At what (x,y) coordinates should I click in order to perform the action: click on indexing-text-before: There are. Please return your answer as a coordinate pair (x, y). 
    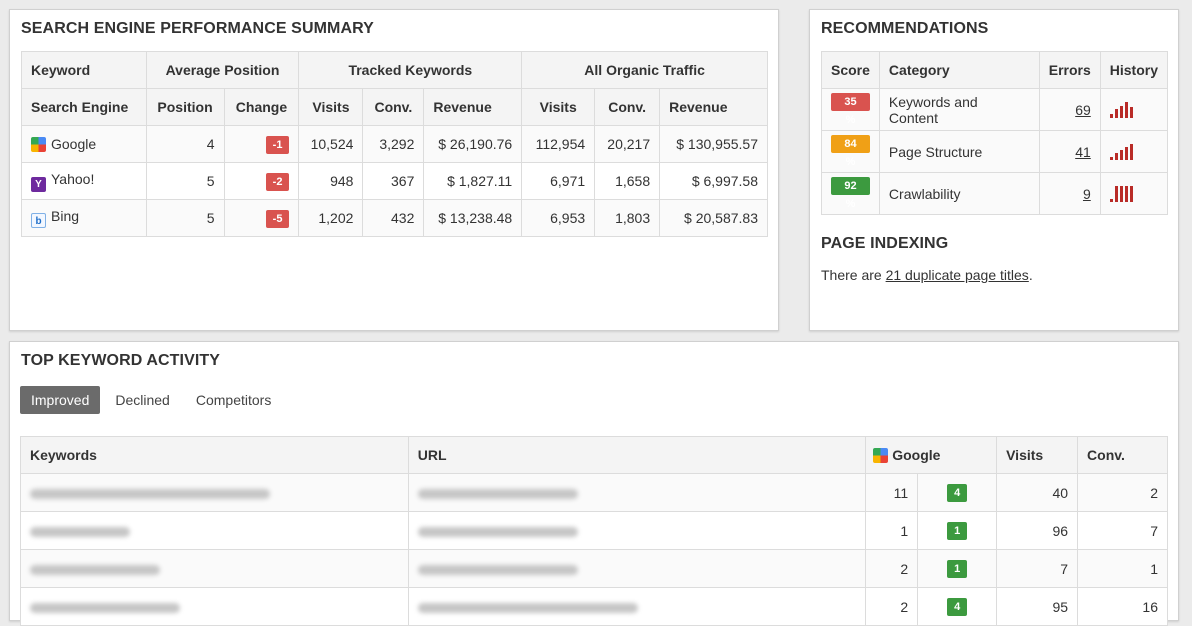
    Looking at the image, I should click on (853, 275).